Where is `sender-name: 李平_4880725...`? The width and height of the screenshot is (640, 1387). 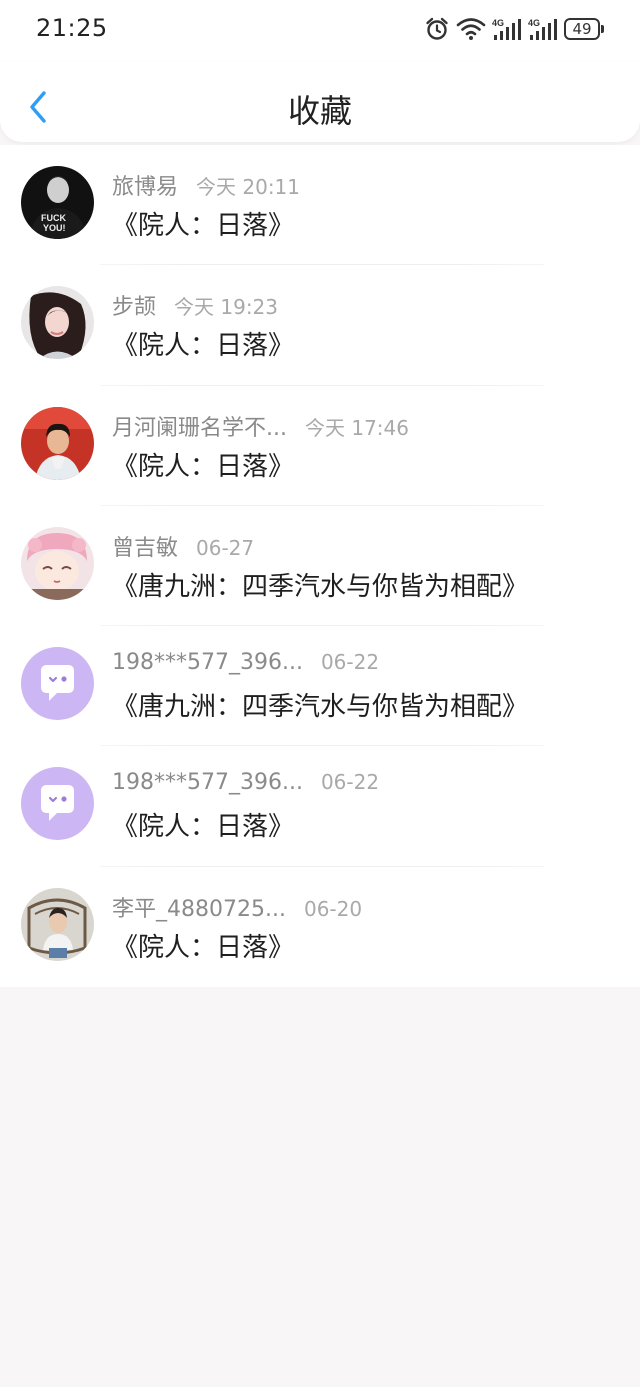
sender-name: 李平_4880725... is located at coordinates (199, 909).